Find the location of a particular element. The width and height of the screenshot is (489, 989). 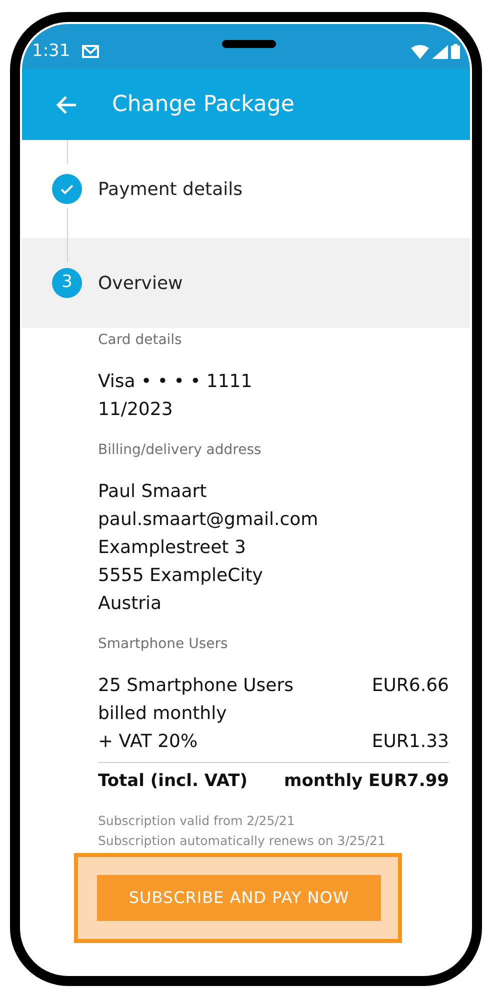

line-item-label: 25 Smartphone Users is located at coordinates (196, 686).